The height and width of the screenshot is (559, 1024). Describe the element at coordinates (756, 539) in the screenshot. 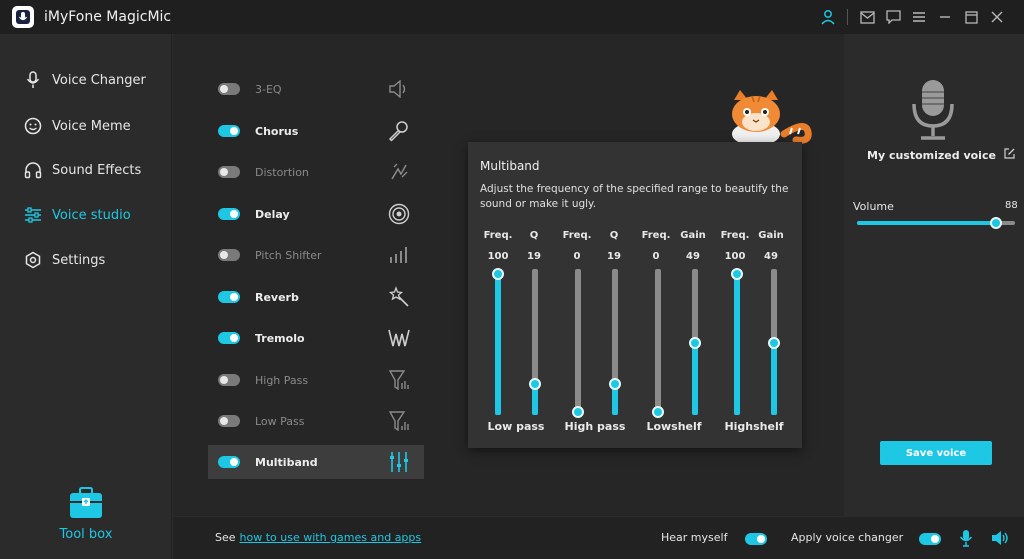

I see `hear-myself-toggle` at that location.